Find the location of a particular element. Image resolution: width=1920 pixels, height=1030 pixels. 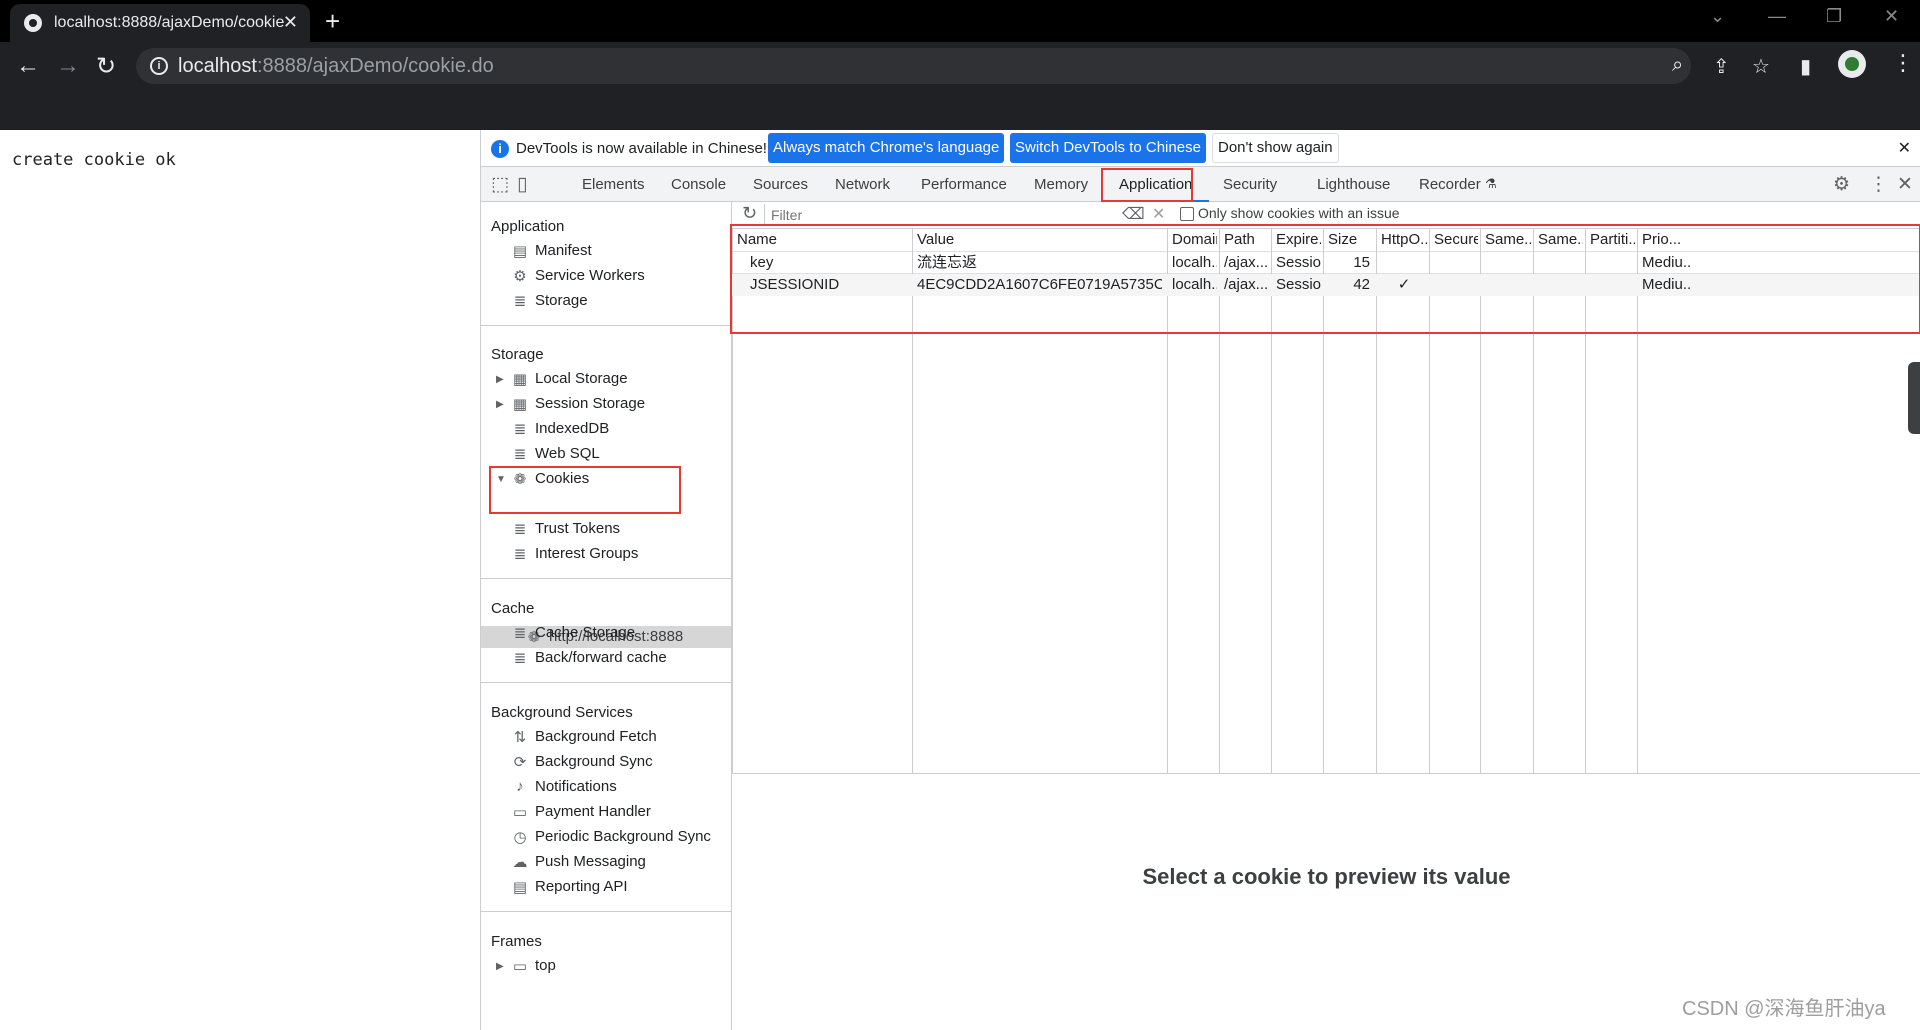

sidebar-item-bfcache: Back/forward cache is located at coordinates (601, 657).